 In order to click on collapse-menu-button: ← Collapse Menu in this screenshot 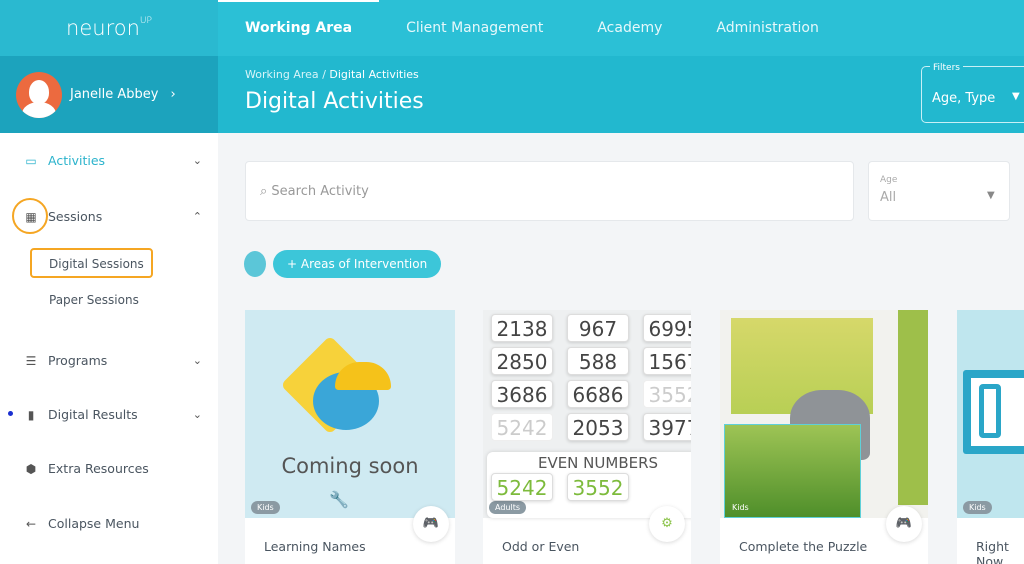, I will do `click(112, 523)`.